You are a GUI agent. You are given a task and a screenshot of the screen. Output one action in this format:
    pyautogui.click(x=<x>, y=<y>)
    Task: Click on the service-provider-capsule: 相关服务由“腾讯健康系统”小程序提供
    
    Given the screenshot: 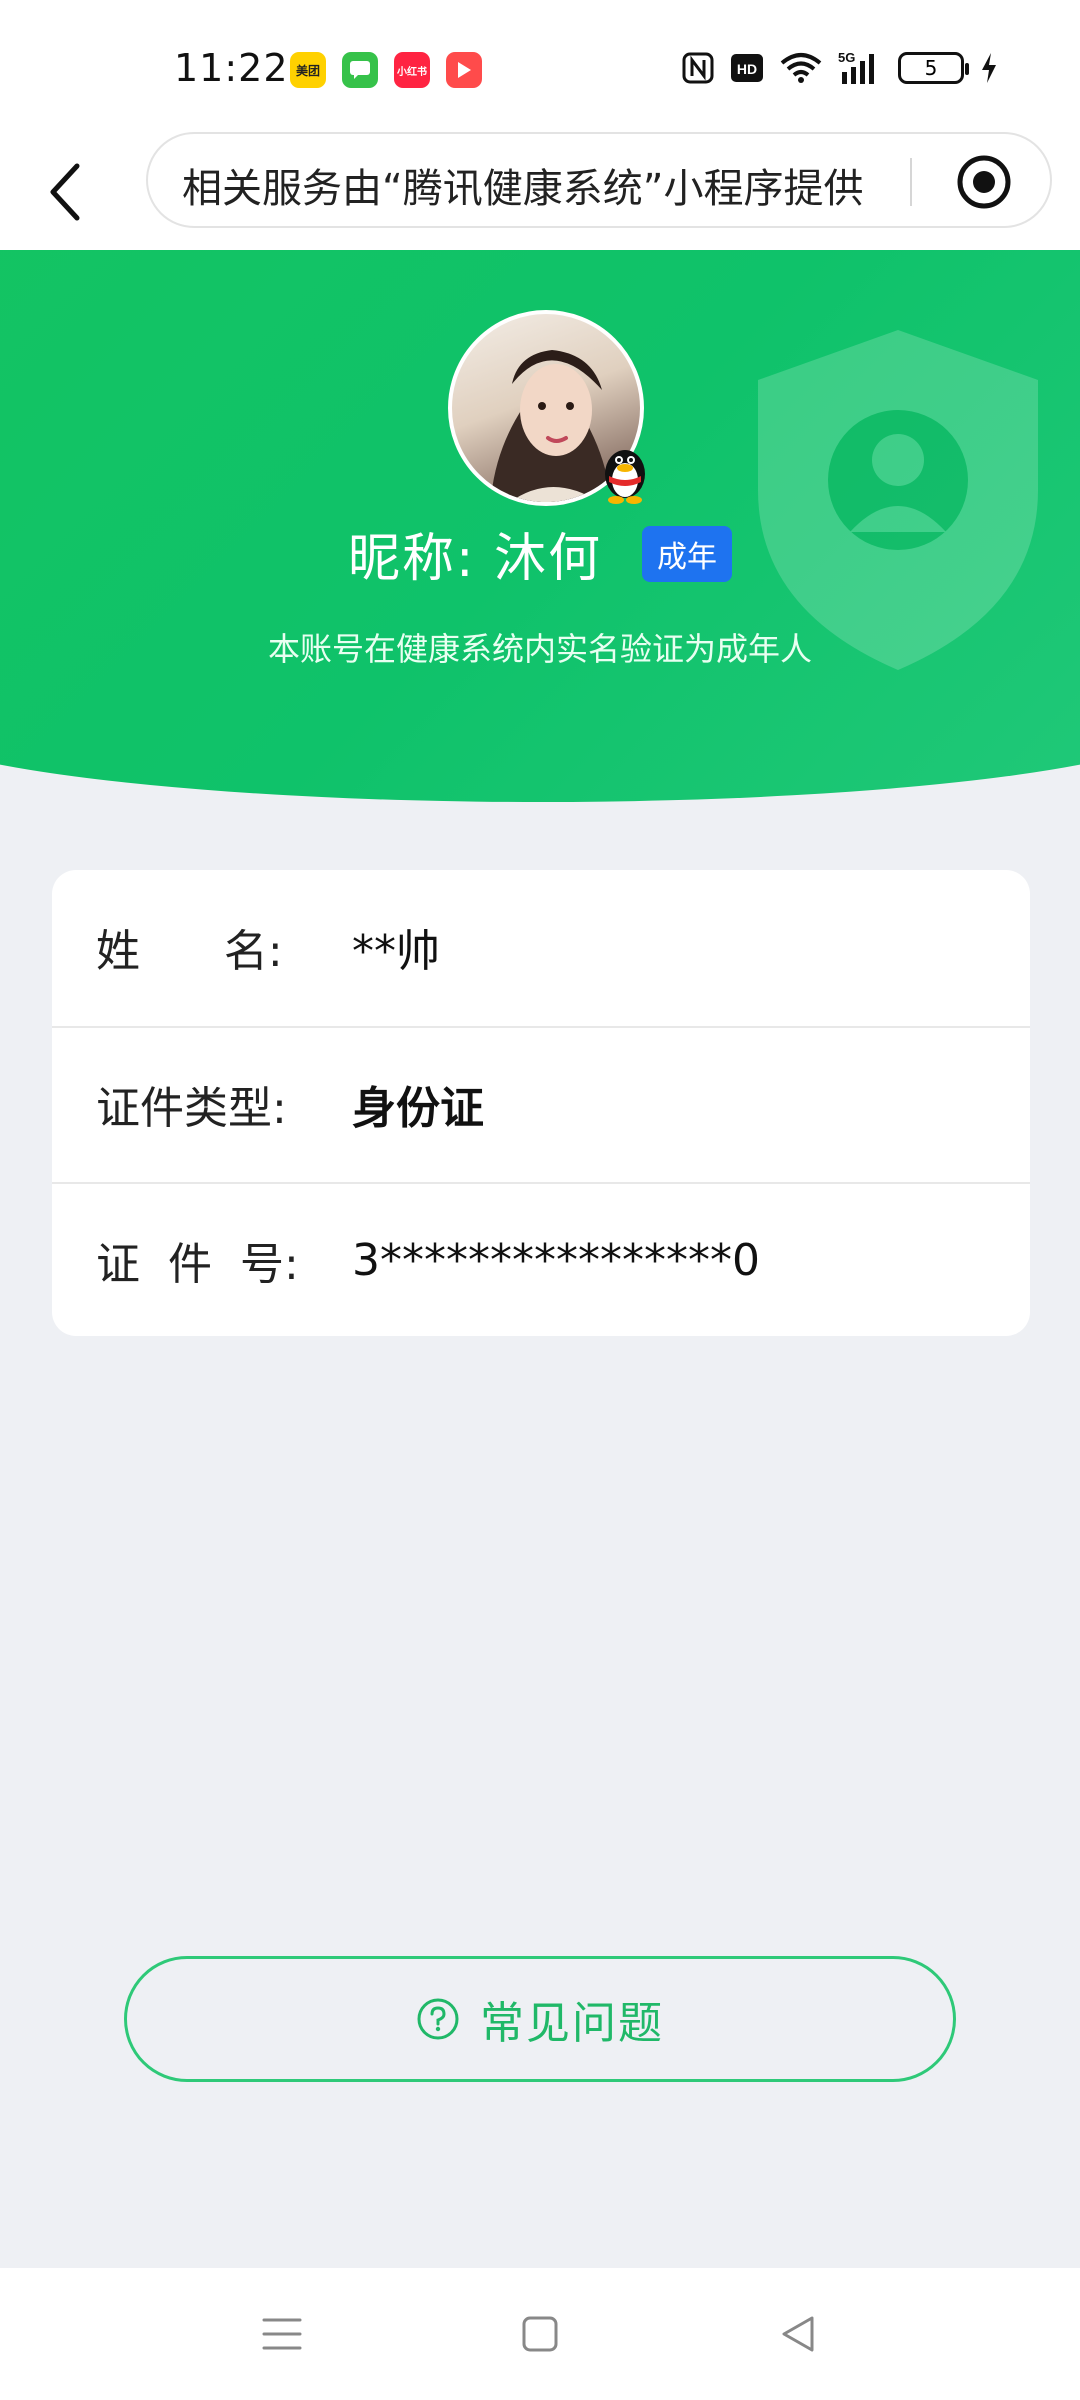 What is the action you would take?
    pyautogui.click(x=599, y=180)
    